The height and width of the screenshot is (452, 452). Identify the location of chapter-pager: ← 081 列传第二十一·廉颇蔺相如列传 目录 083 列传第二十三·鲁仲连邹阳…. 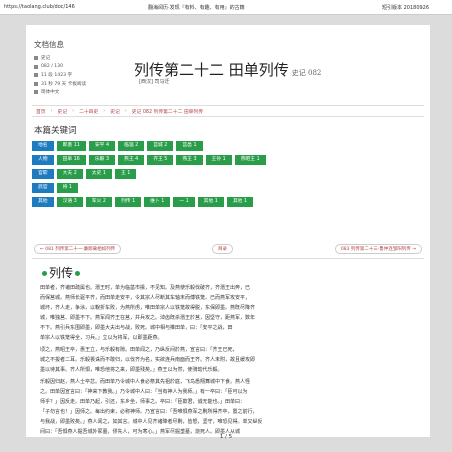
(228, 249).